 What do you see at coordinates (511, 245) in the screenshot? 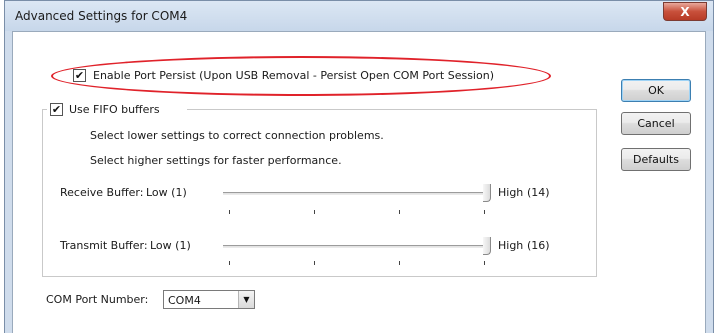
I see `transmit-buffer-high-label: High` at bounding box center [511, 245].